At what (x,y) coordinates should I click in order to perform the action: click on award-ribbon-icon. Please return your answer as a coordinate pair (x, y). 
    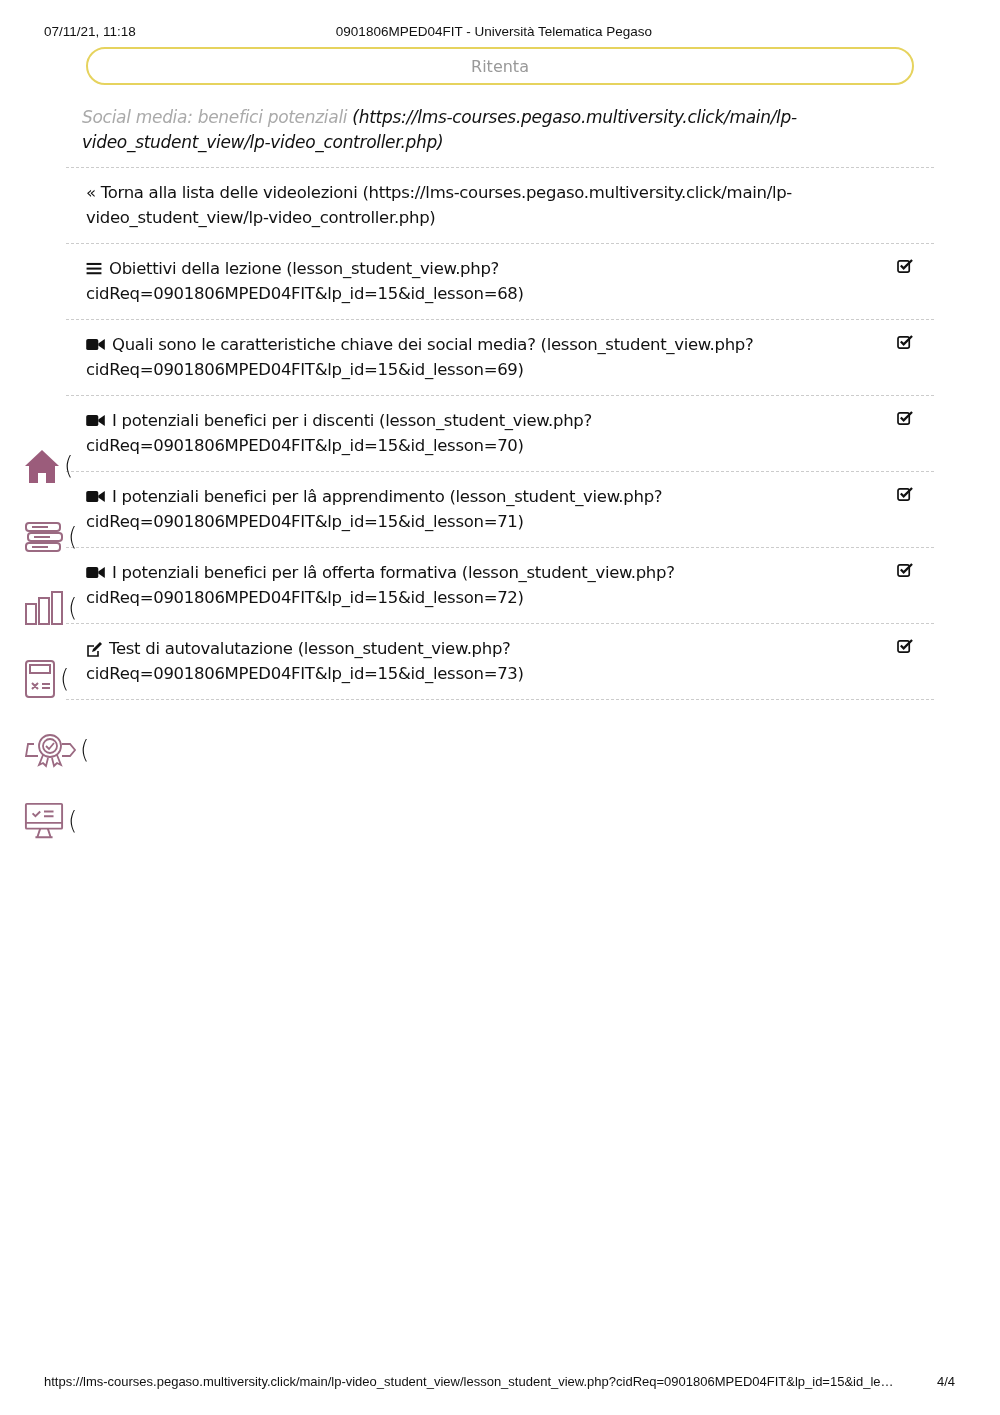
    Looking at the image, I should click on (50, 749).